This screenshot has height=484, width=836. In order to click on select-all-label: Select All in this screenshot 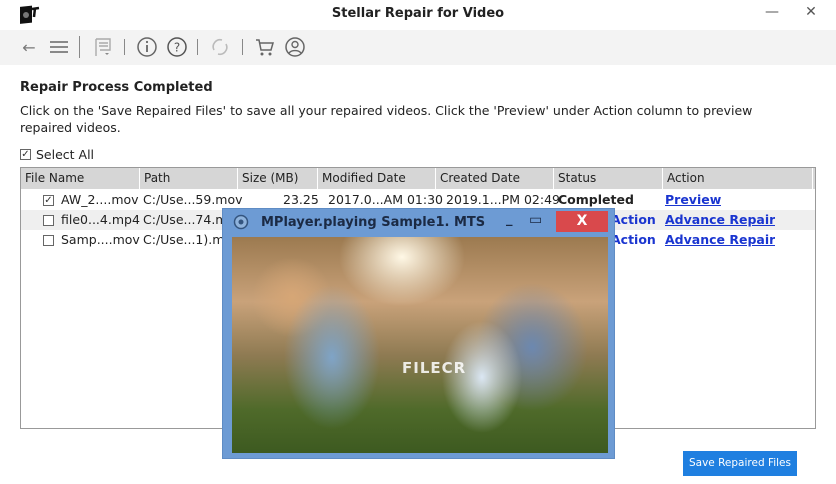, I will do `click(65, 154)`.